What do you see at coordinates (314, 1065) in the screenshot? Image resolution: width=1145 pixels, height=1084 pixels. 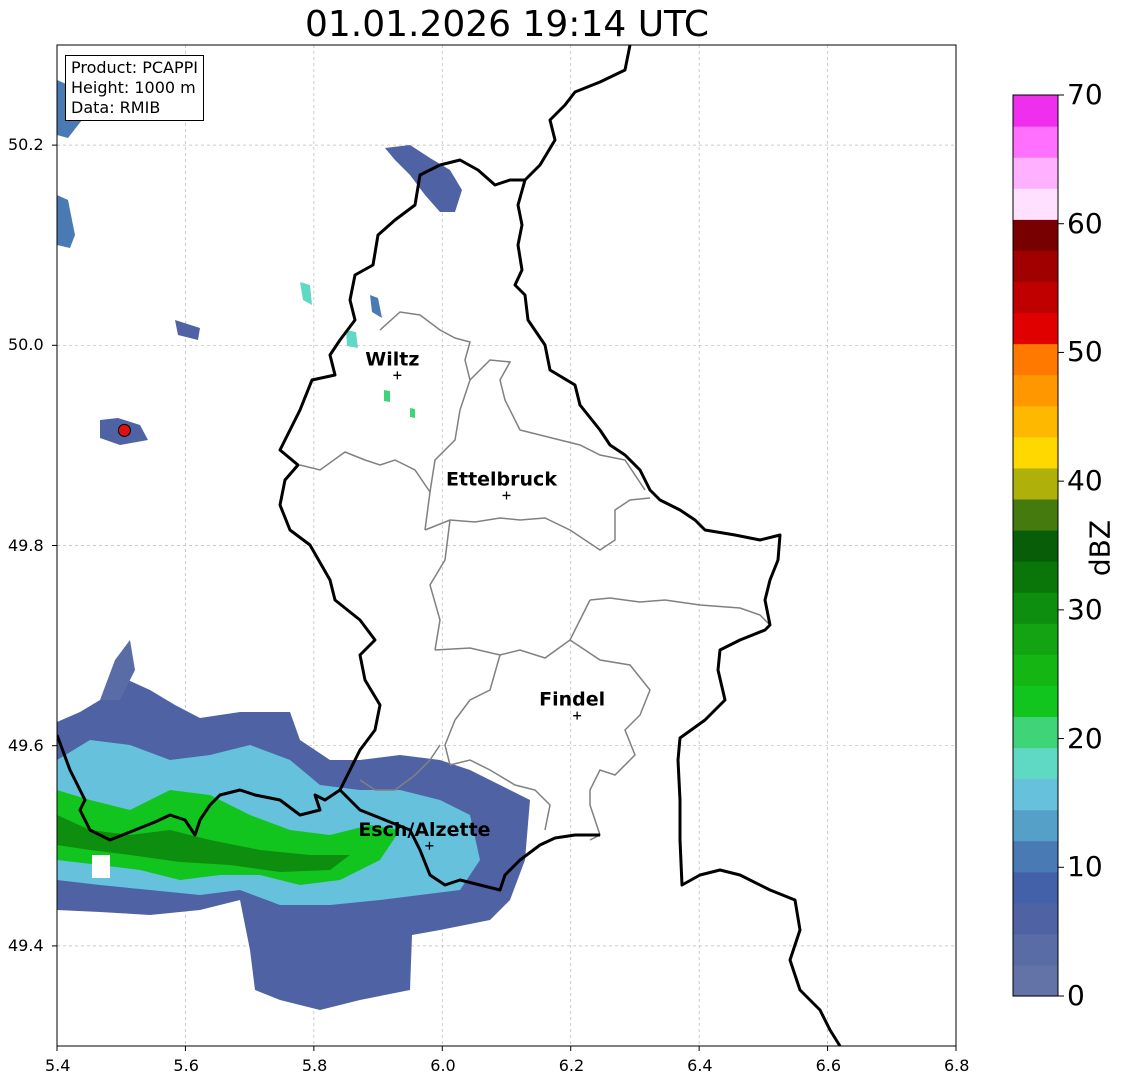 I see `x-tick-label: 5.8` at bounding box center [314, 1065].